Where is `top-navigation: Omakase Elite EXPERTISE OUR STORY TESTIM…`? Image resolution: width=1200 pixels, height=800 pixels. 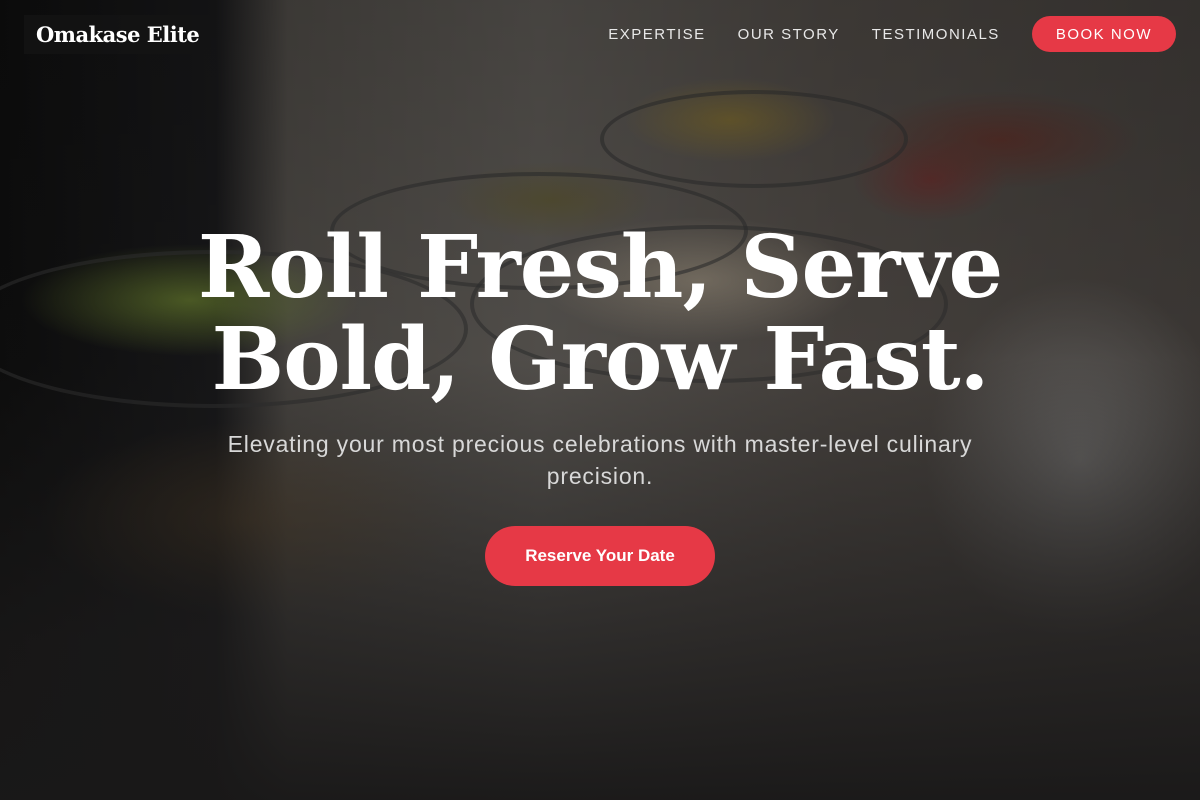
top-navigation: Omakase Elite EXPERTISE OUR STORY TESTIM… is located at coordinates (600, 34).